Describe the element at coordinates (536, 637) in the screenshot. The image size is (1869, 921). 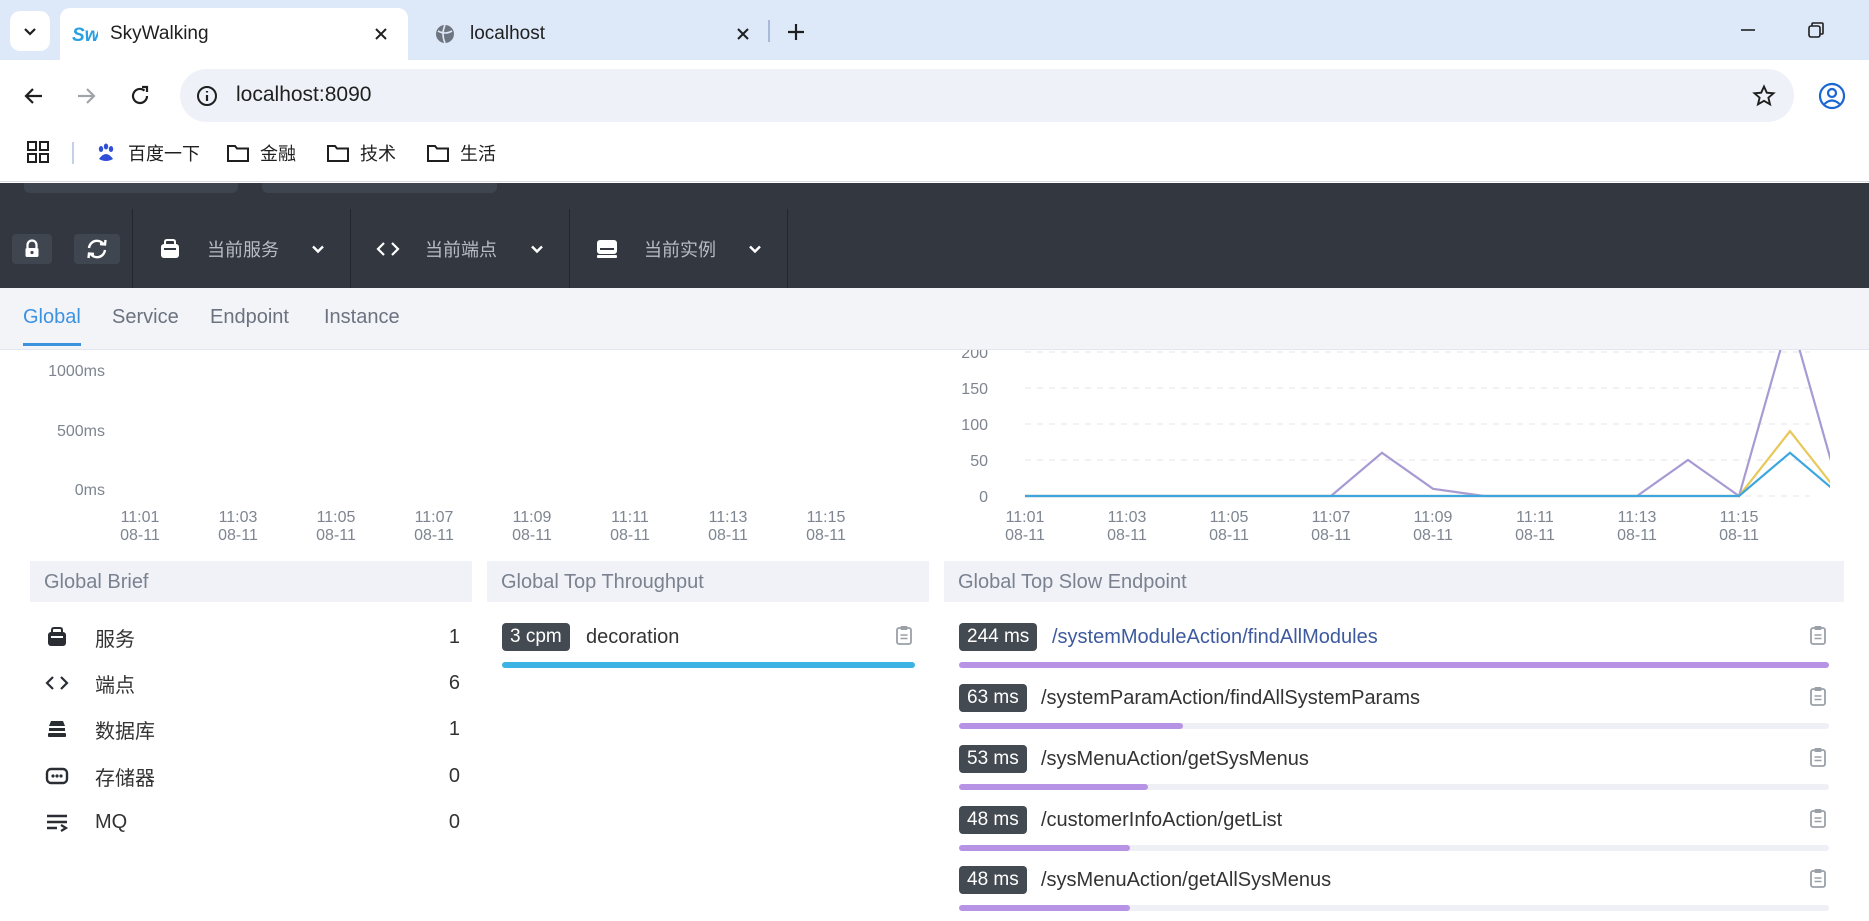
I see `throughput-badge: 3 cpm` at that location.